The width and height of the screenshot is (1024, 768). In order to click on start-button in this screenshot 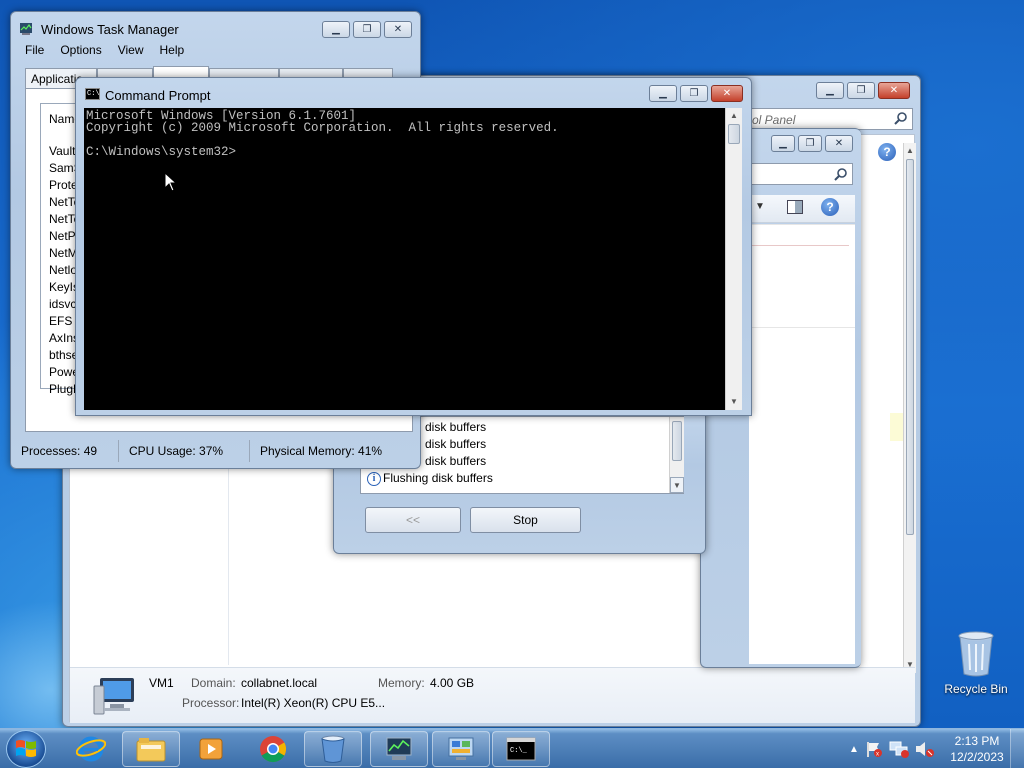, I will do `click(26, 749)`.